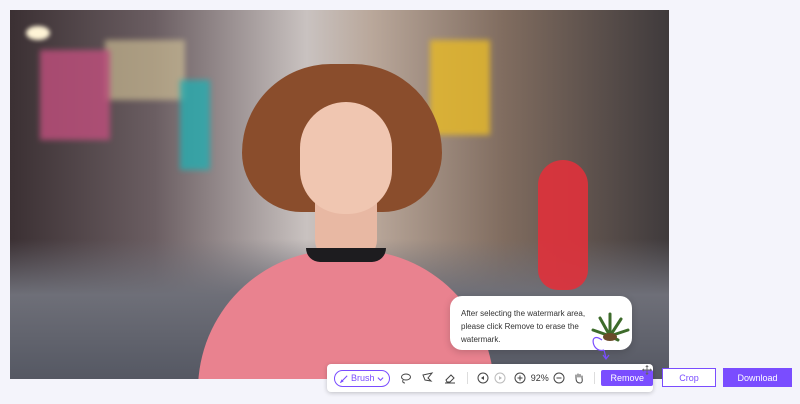  I want to click on eraser-icon, so click(450, 379).